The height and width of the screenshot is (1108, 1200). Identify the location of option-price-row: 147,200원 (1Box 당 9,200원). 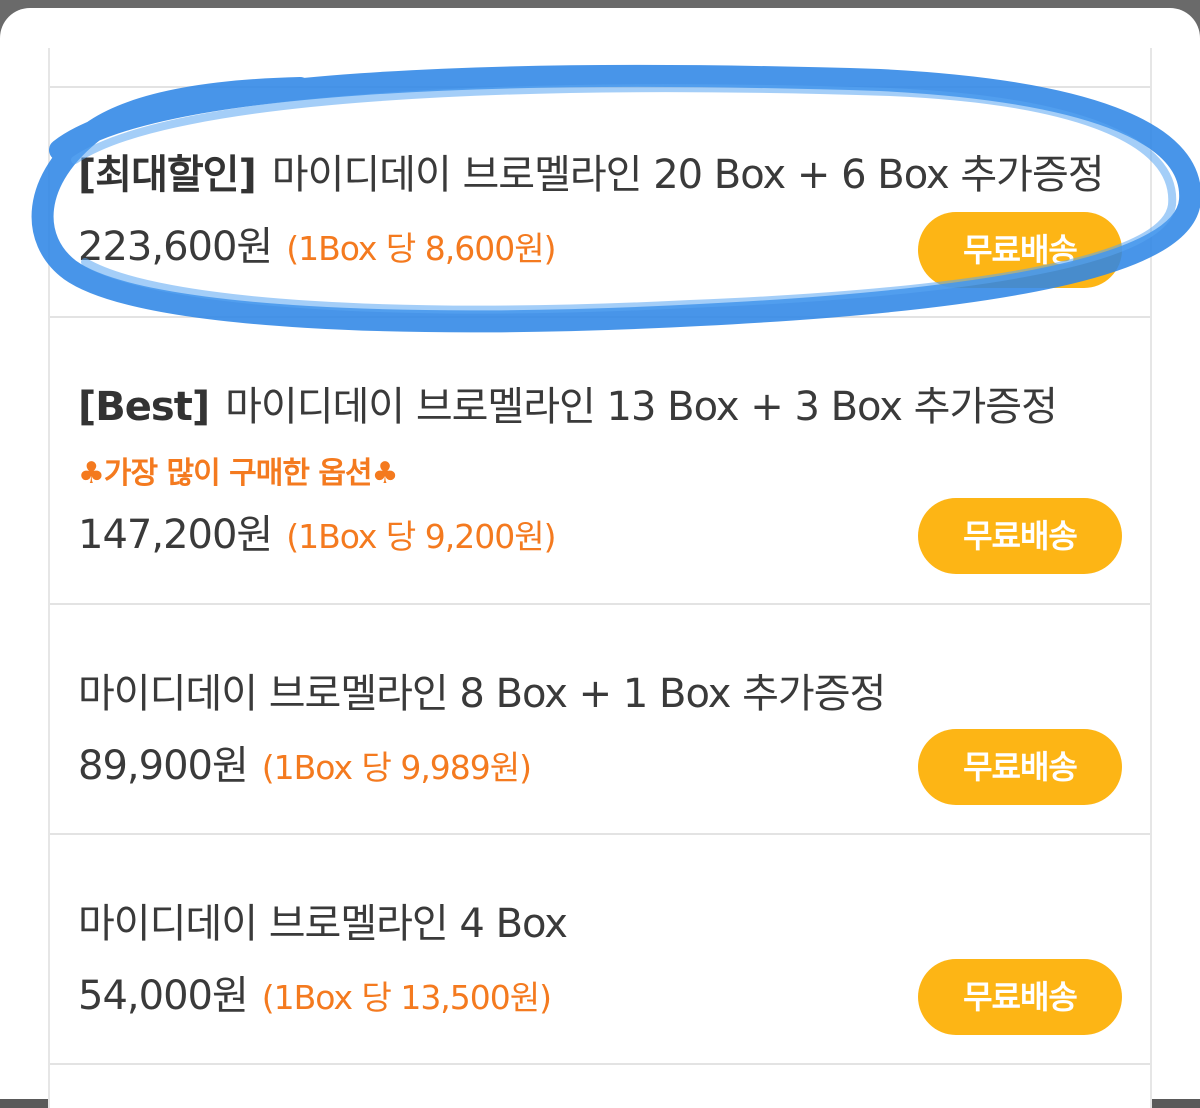
(317, 531).